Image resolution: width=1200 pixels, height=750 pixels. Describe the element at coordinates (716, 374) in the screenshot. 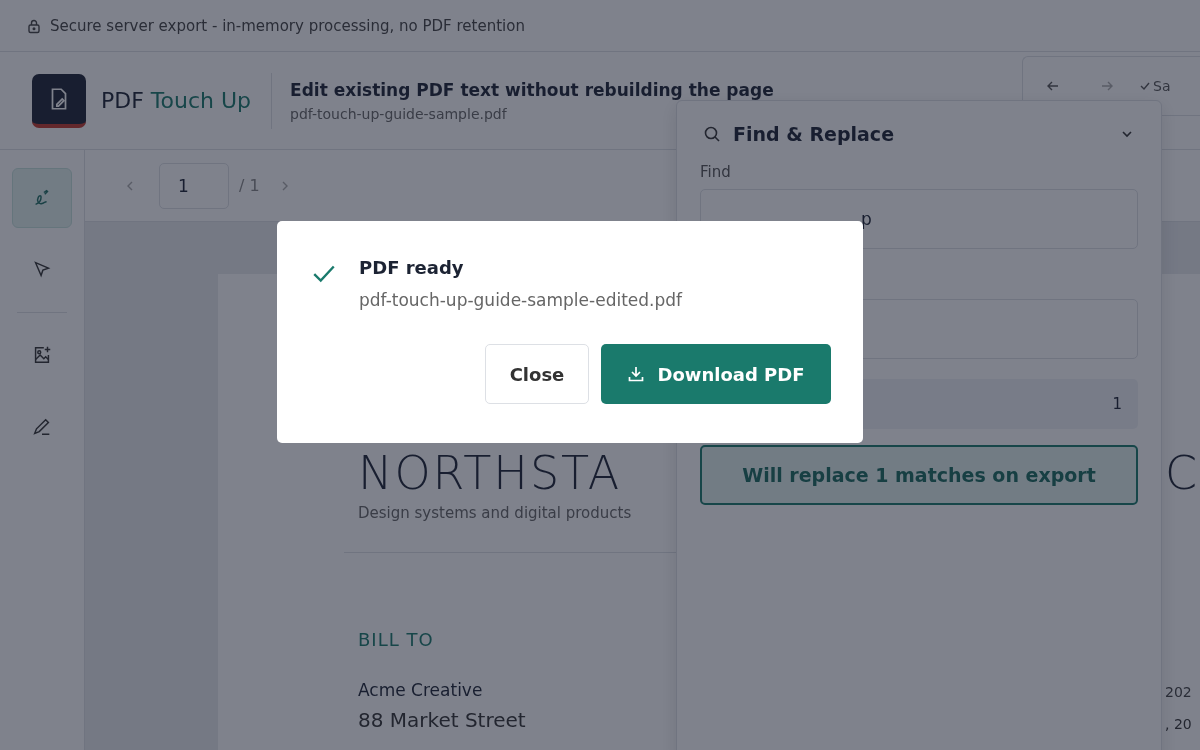

I see `download-button: Download PDF` at that location.